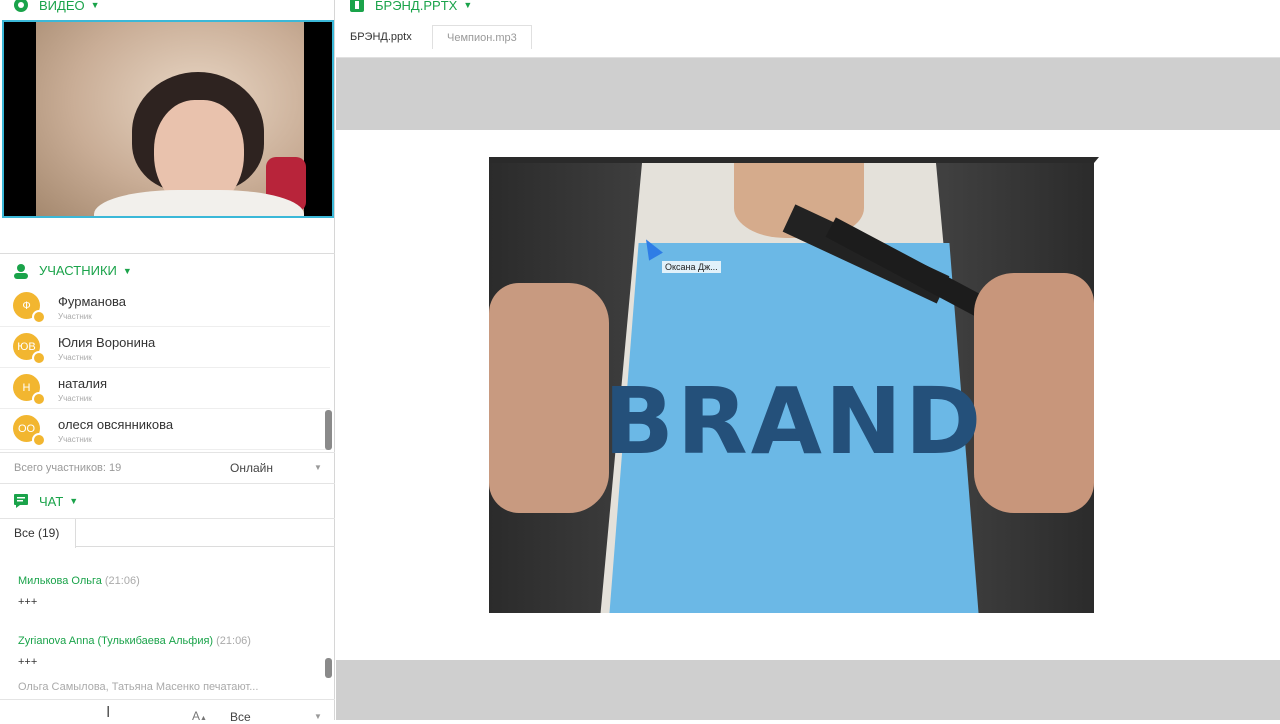 The height and width of the screenshot is (724, 1280). What do you see at coordinates (62, 6) in the screenshot?
I see `video-title: ВИДЕО` at bounding box center [62, 6].